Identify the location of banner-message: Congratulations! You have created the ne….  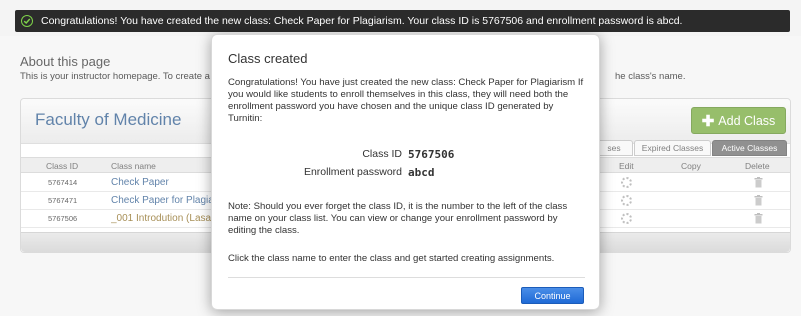
(362, 21).